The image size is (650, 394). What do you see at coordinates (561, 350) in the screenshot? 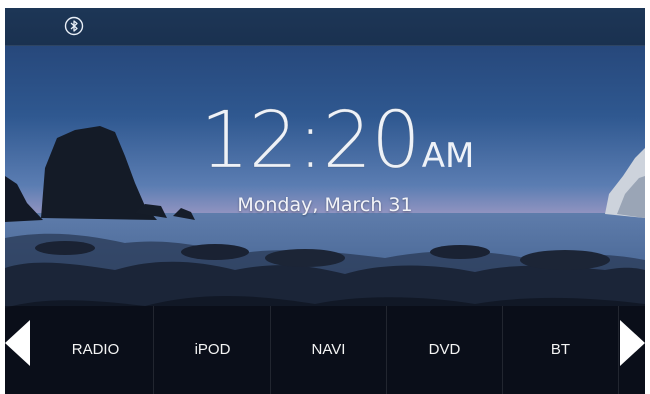
I see `menu-item-bt: BT` at bounding box center [561, 350].